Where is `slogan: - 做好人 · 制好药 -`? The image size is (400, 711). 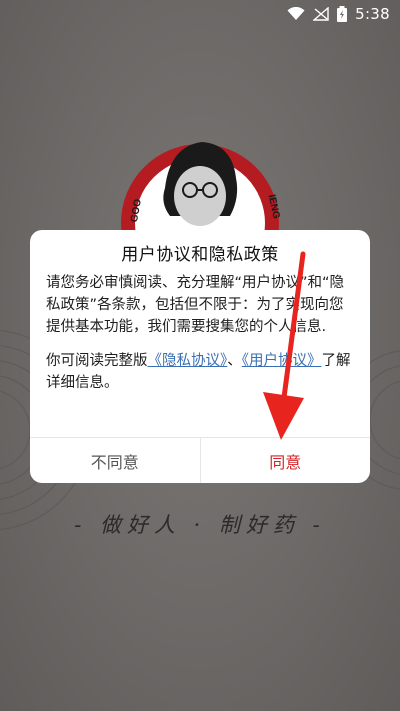 slogan: - 做好人 · 制好药 - is located at coordinates (200, 525).